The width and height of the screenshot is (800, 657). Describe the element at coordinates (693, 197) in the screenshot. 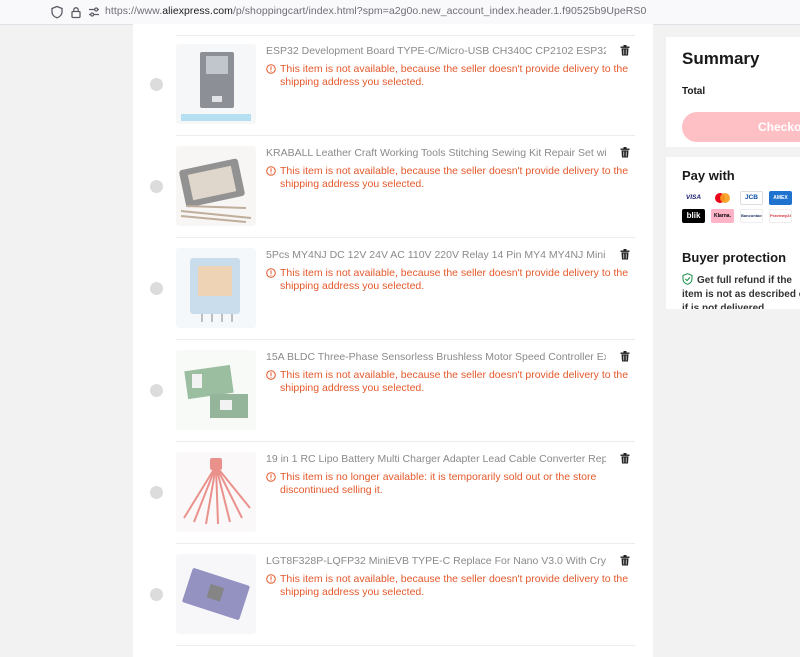

I see `visa-logo: VISA` at that location.